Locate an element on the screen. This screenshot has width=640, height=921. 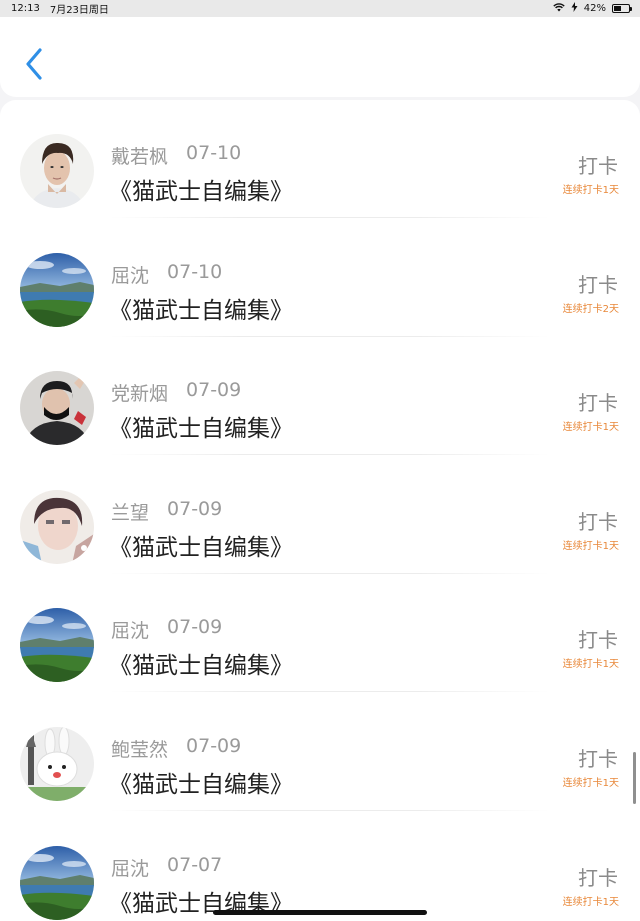
status-time: 12:13 is located at coordinates (25, 8).